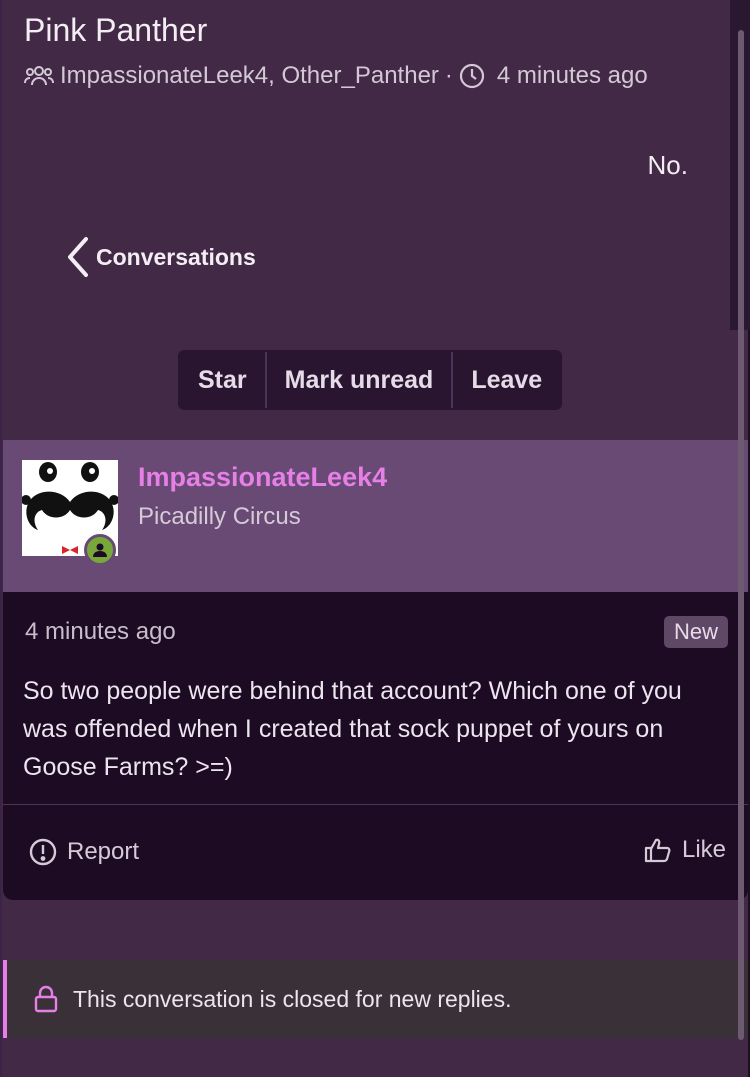  I want to click on thumbs-up-icon, so click(657, 850).